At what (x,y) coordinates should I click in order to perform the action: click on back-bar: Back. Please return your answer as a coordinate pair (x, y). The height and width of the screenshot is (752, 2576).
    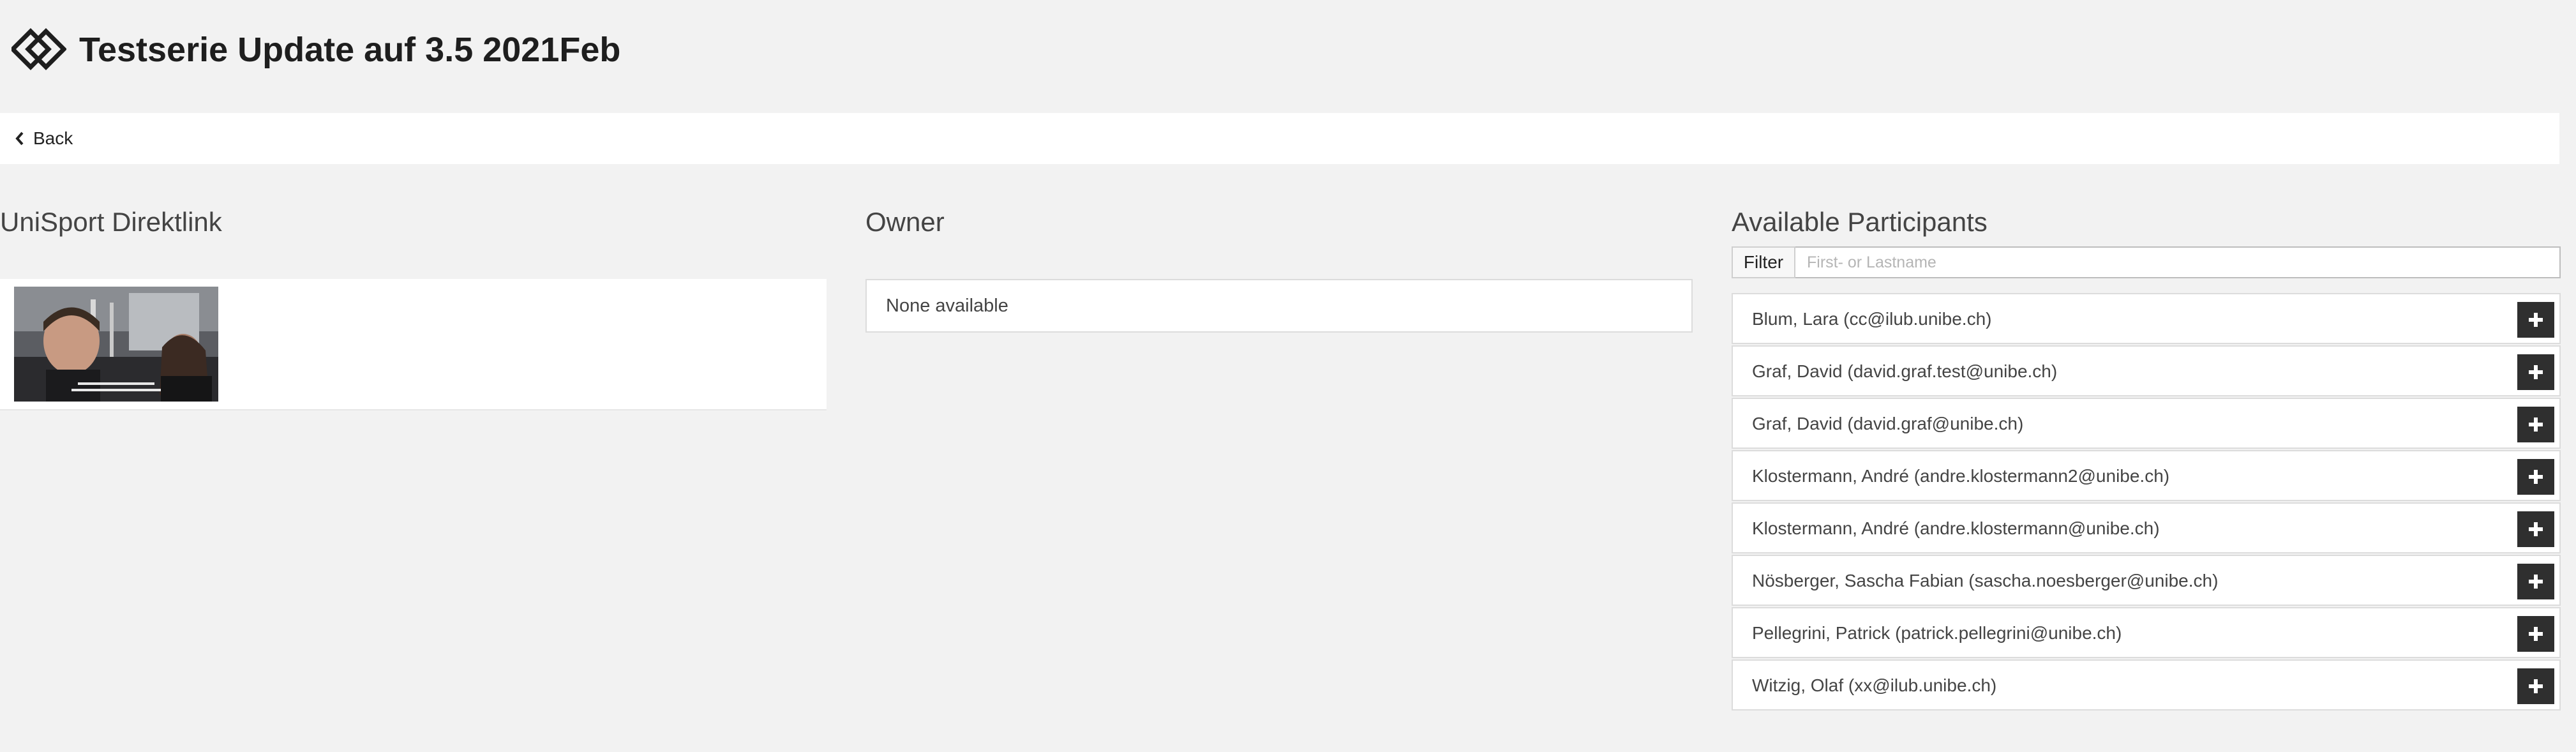
    Looking at the image, I should click on (1279, 138).